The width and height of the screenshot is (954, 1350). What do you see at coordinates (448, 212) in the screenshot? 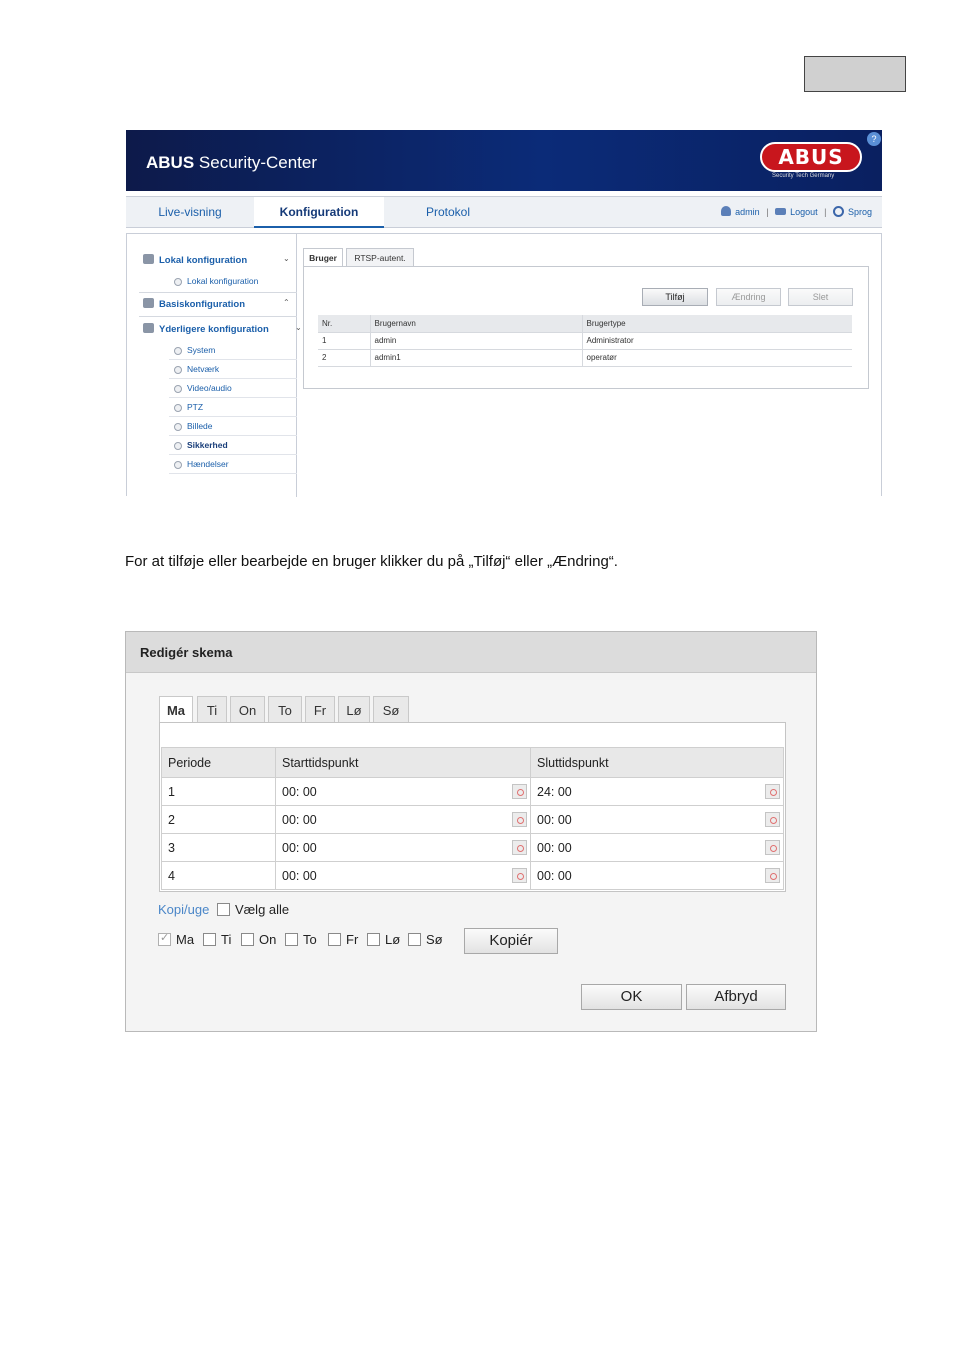
I see `tab-protocol: Protokol` at bounding box center [448, 212].